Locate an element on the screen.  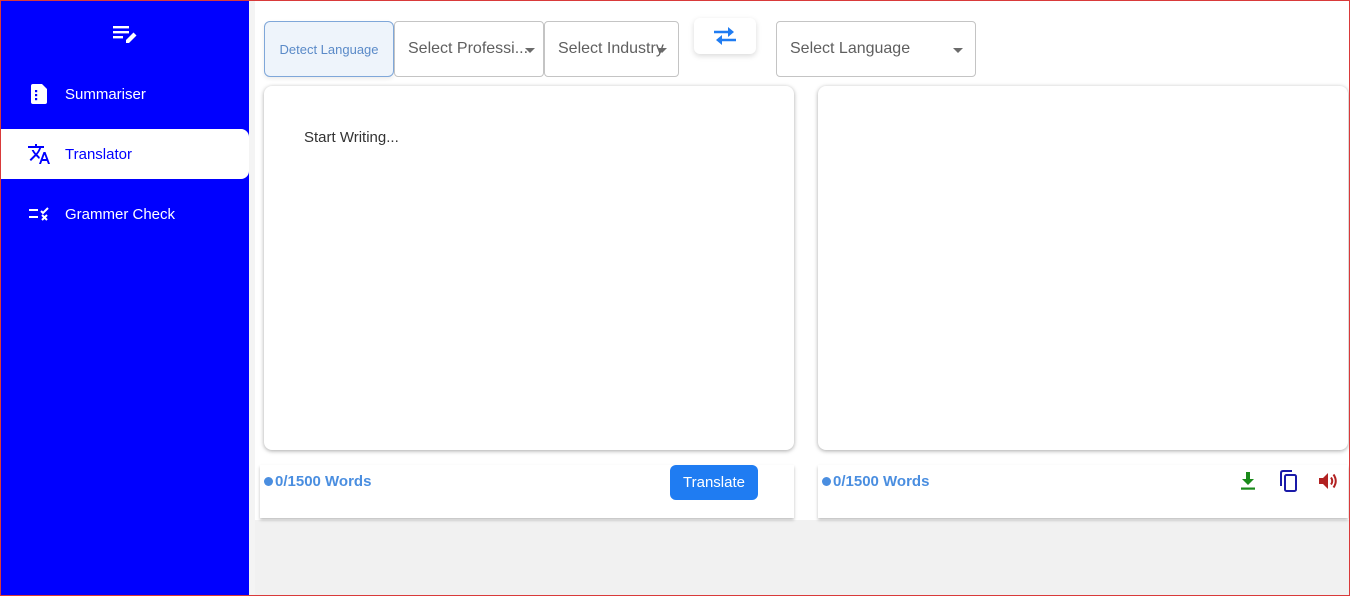
edit-note-icon is located at coordinates (125, 35).